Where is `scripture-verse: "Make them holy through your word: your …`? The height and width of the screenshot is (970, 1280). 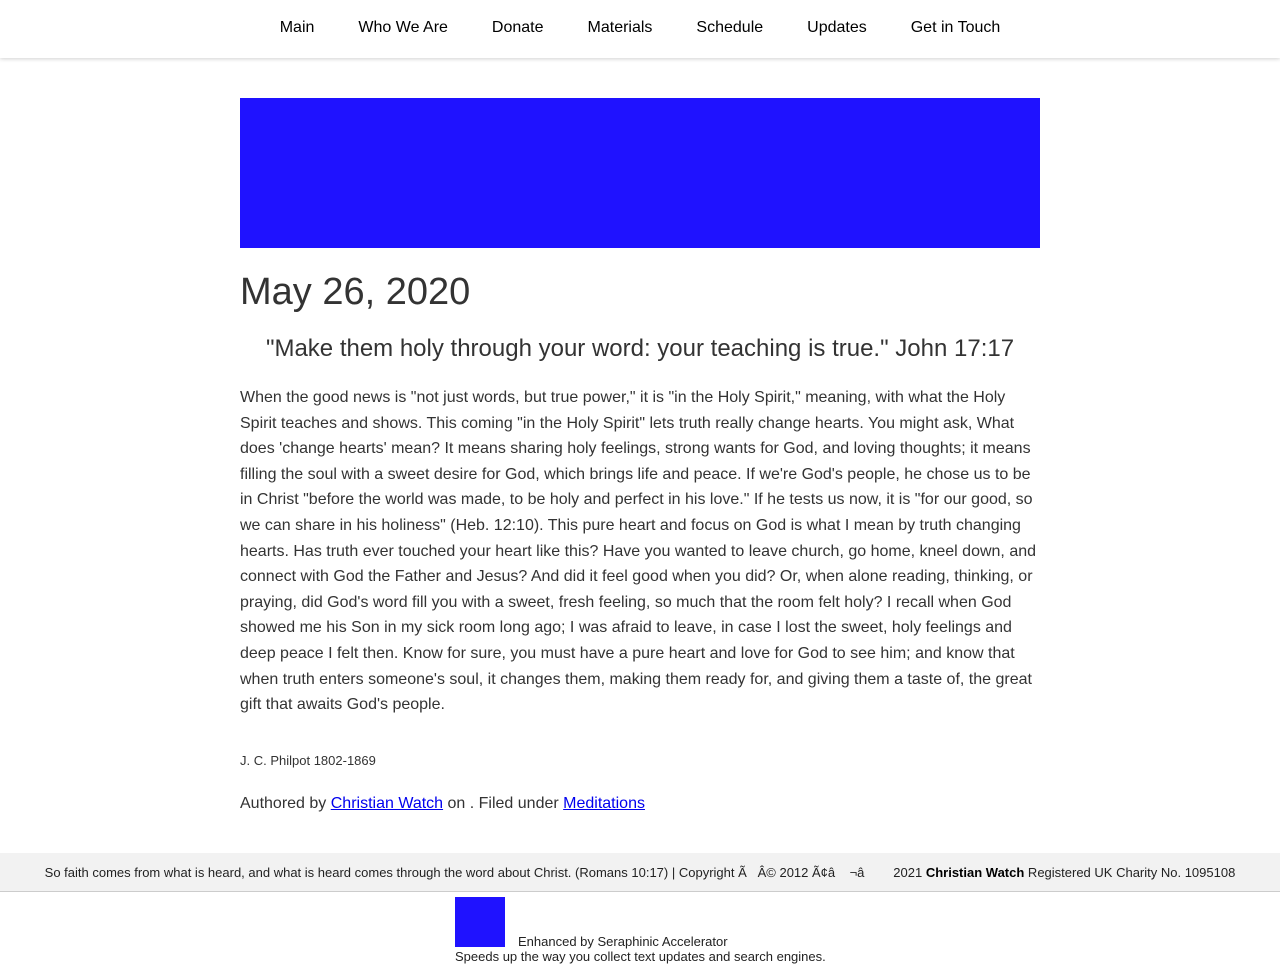
scripture-verse: "Make them holy through your word: your … is located at coordinates (640, 348).